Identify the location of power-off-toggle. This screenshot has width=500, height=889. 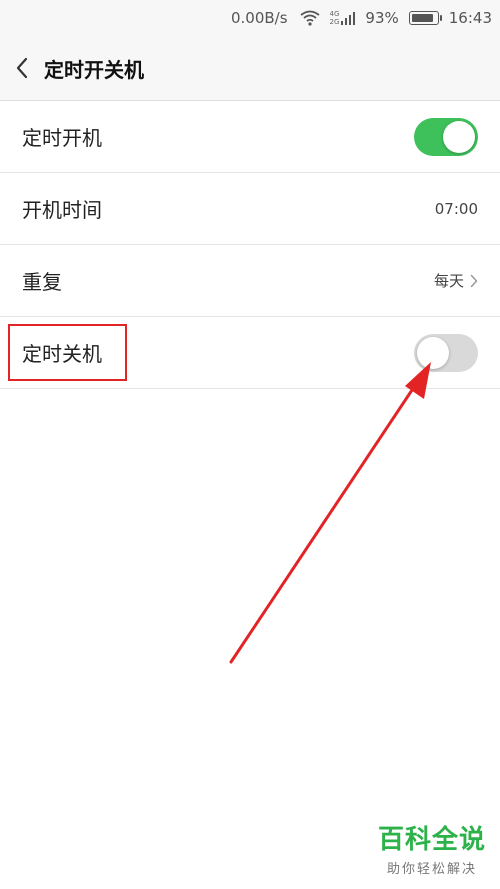
(446, 352).